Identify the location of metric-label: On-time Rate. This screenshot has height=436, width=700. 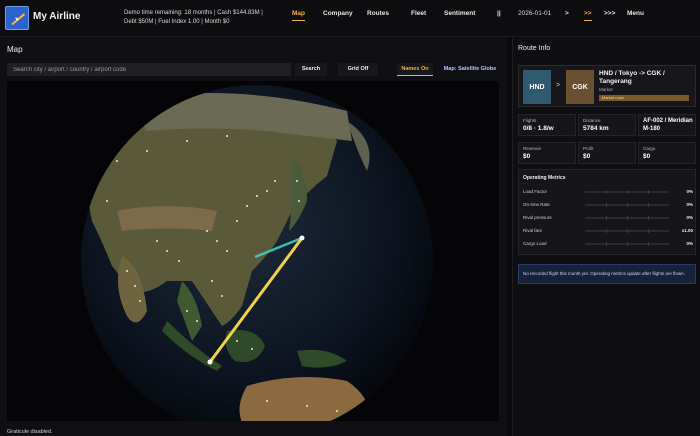
(536, 204).